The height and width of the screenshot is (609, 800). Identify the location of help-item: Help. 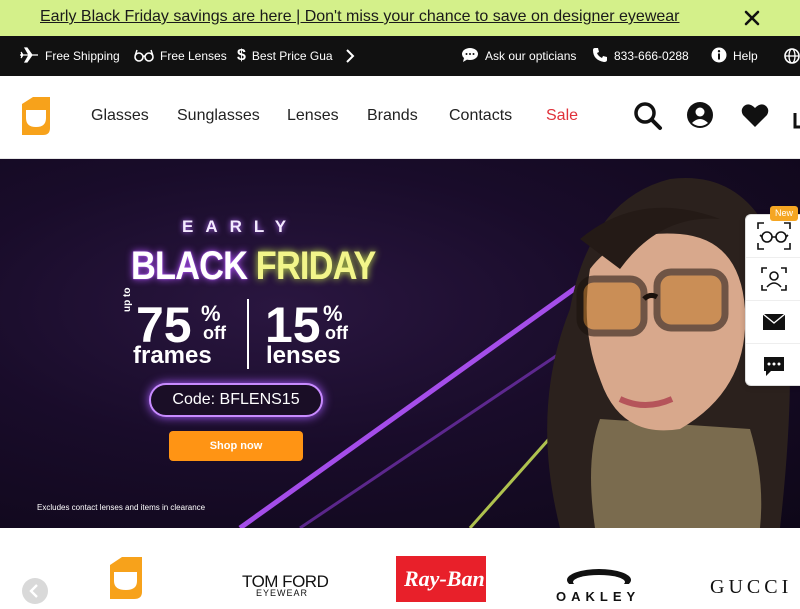
(734, 56).